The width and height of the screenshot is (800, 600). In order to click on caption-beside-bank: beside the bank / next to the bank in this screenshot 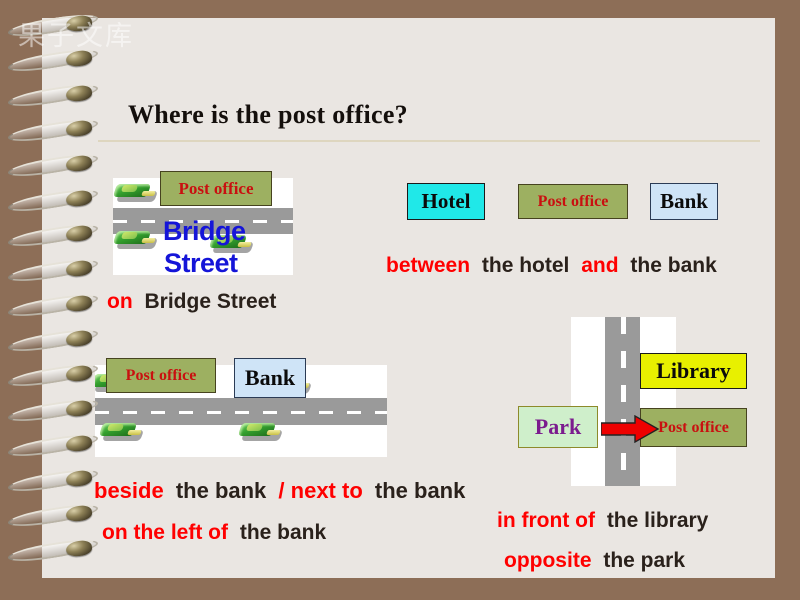, I will do `click(282, 491)`.